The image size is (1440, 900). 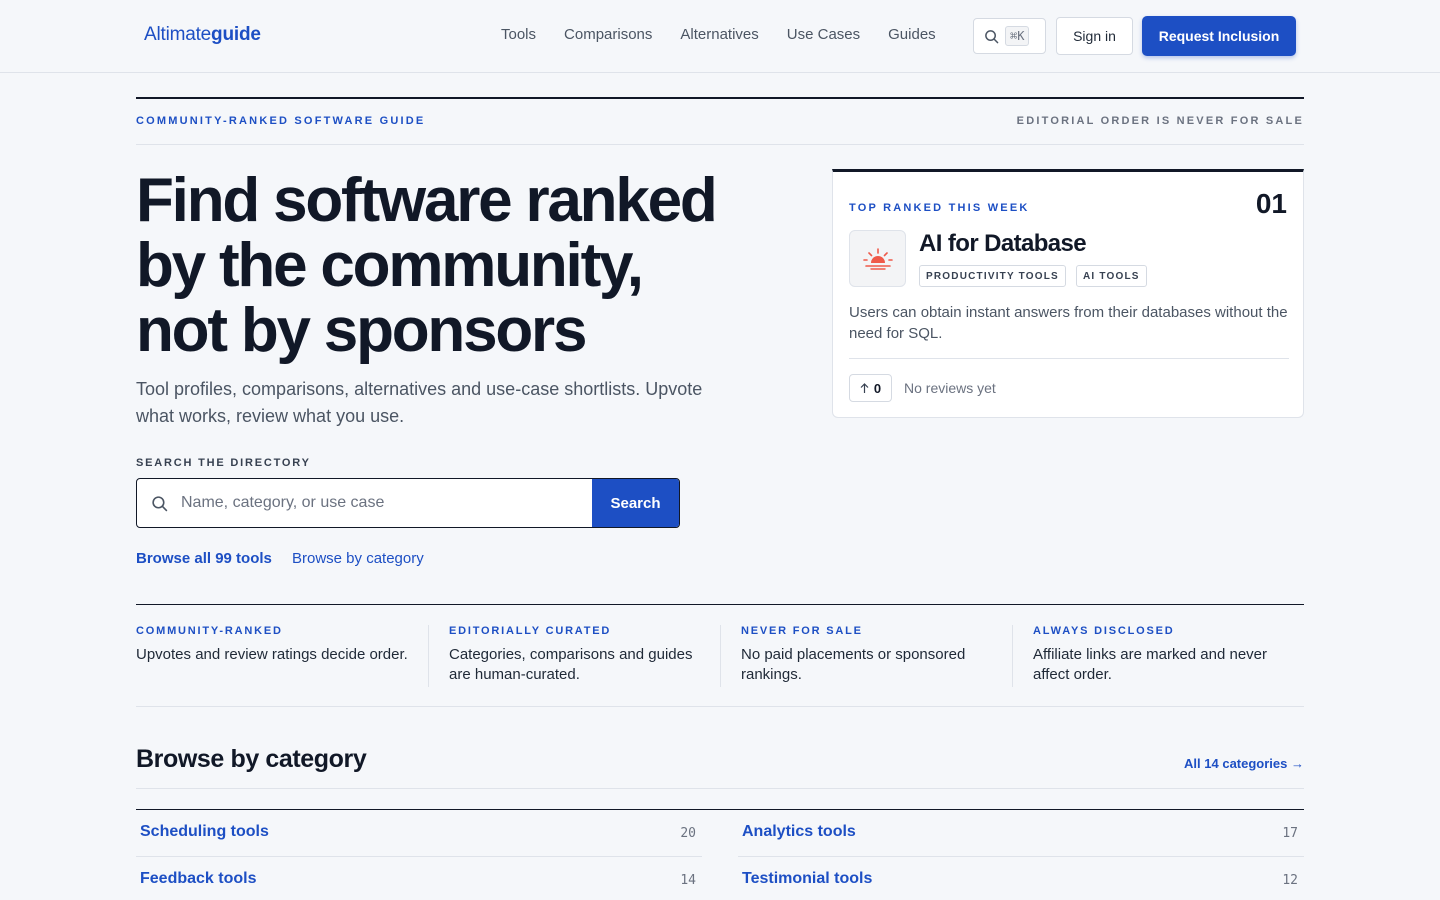 I want to click on request-inclusion-button: Request Inclusion, so click(x=1219, y=36).